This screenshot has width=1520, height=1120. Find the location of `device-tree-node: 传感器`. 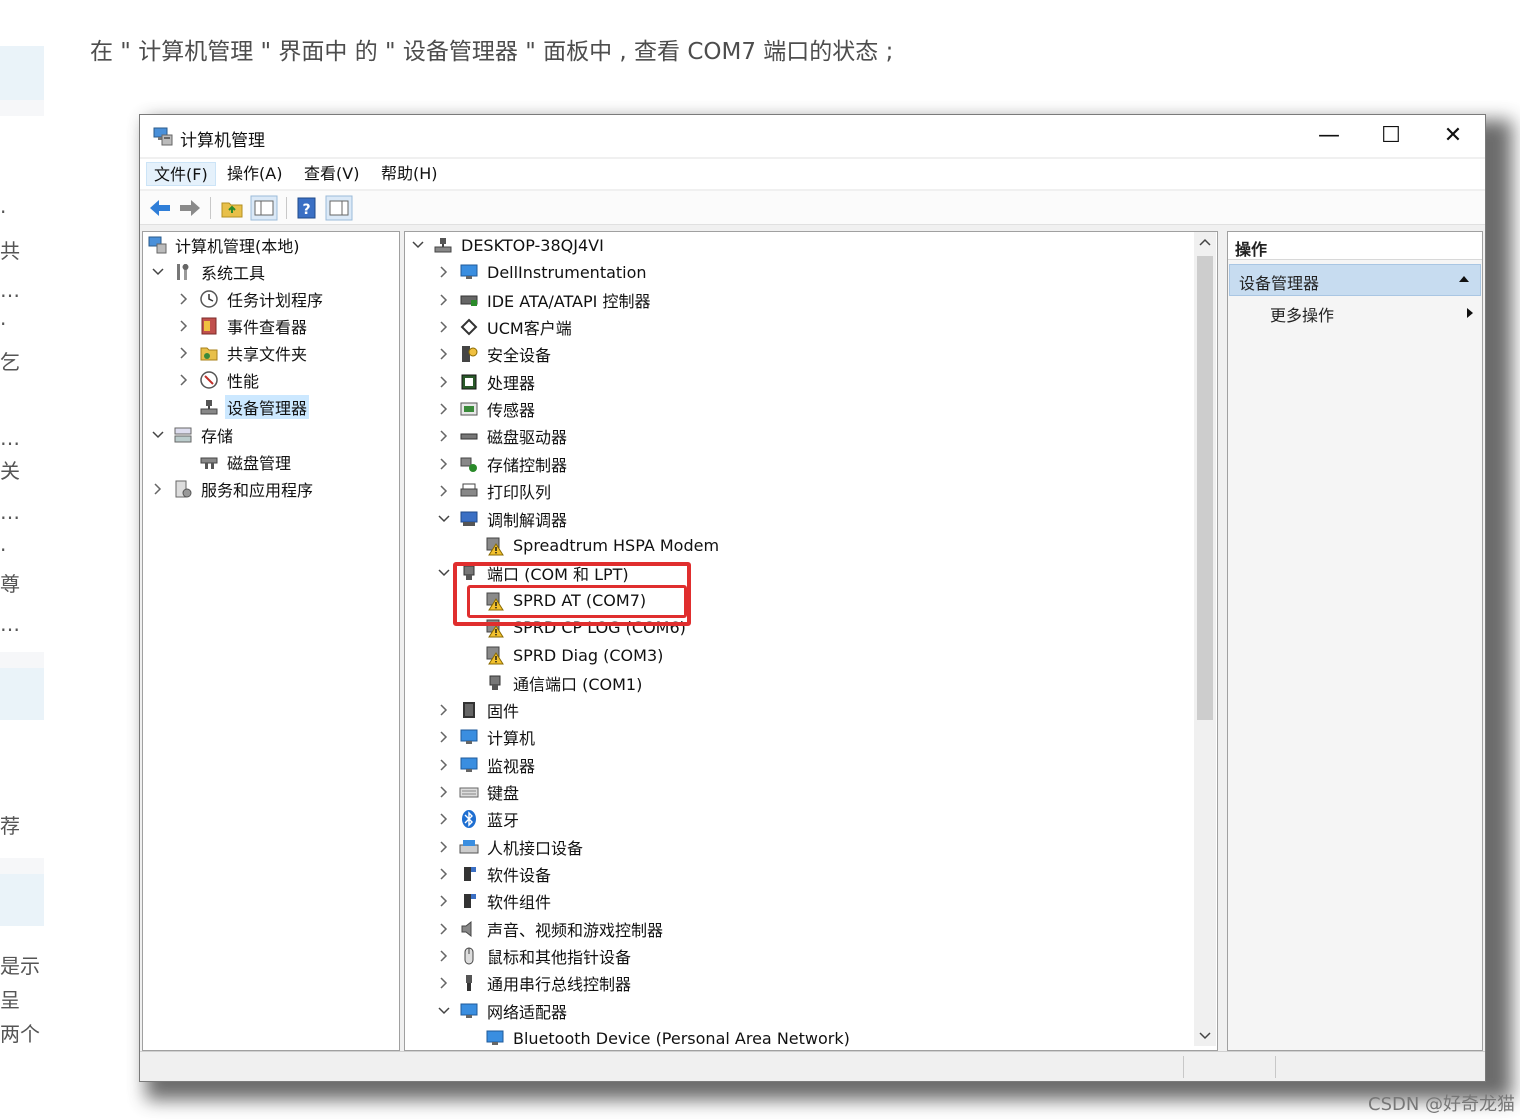

device-tree-node: 传感器 is located at coordinates (487, 409).